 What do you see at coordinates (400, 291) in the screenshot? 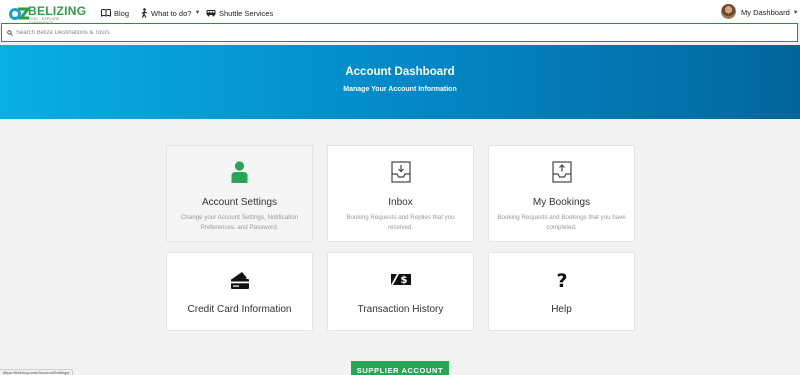
I see `transaction-history-card: $ Transaction History` at bounding box center [400, 291].